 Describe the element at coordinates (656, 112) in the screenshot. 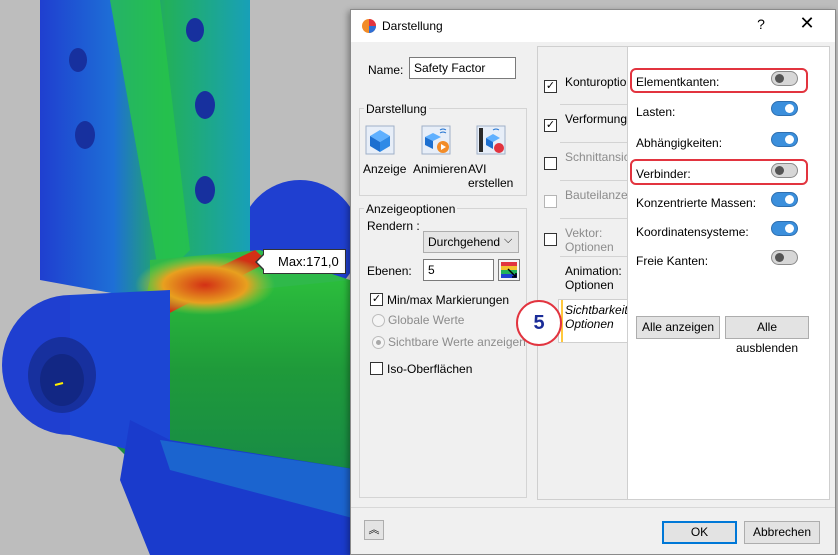

I see `vis-label-lasten: Lasten:` at that location.